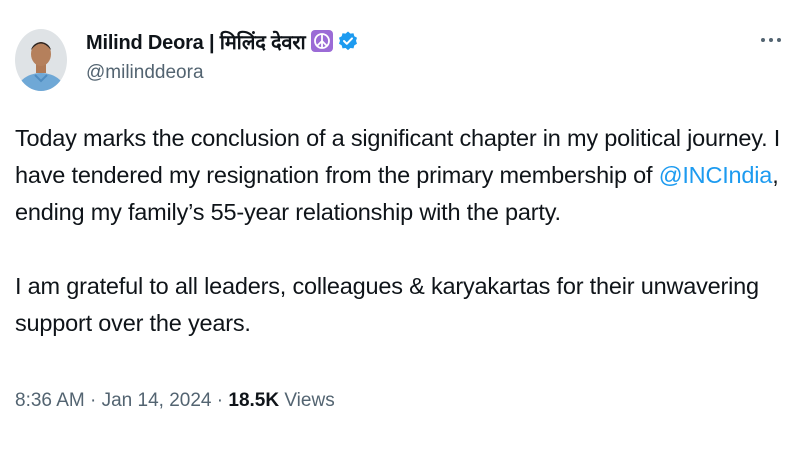 The image size is (800, 450). I want to click on author-name-row: Milind Deora | मिलिंद देवरा, so click(222, 41).